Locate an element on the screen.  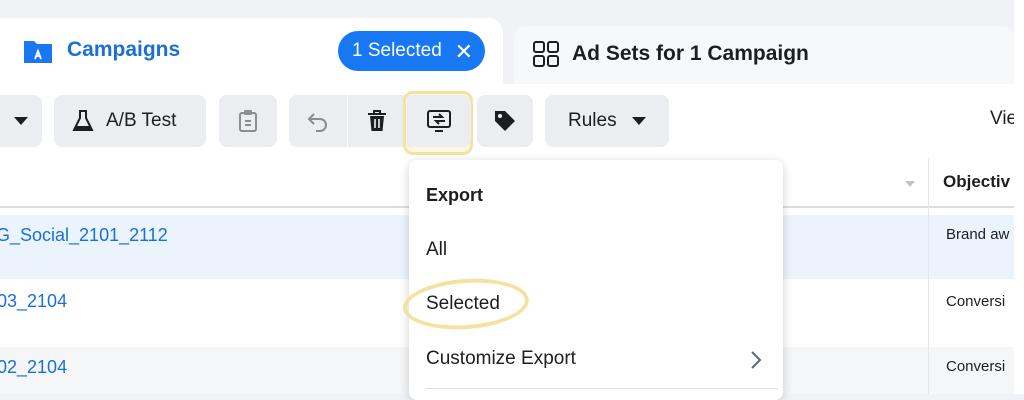
campaign-folder-icon is located at coordinates (38, 52).